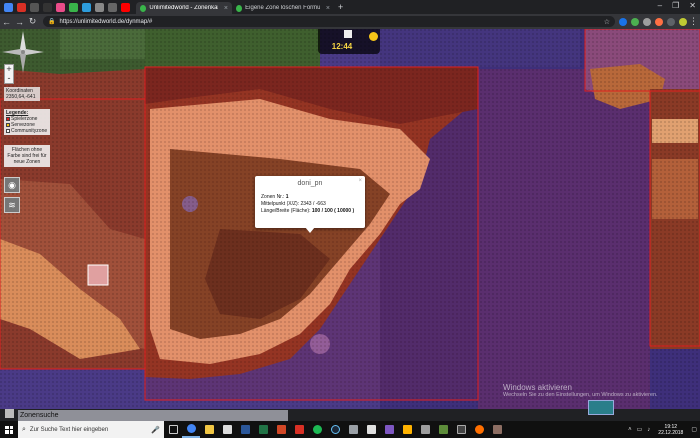 The height and width of the screenshot is (438, 700). I want to click on windows-logo-icon, so click(9, 429).